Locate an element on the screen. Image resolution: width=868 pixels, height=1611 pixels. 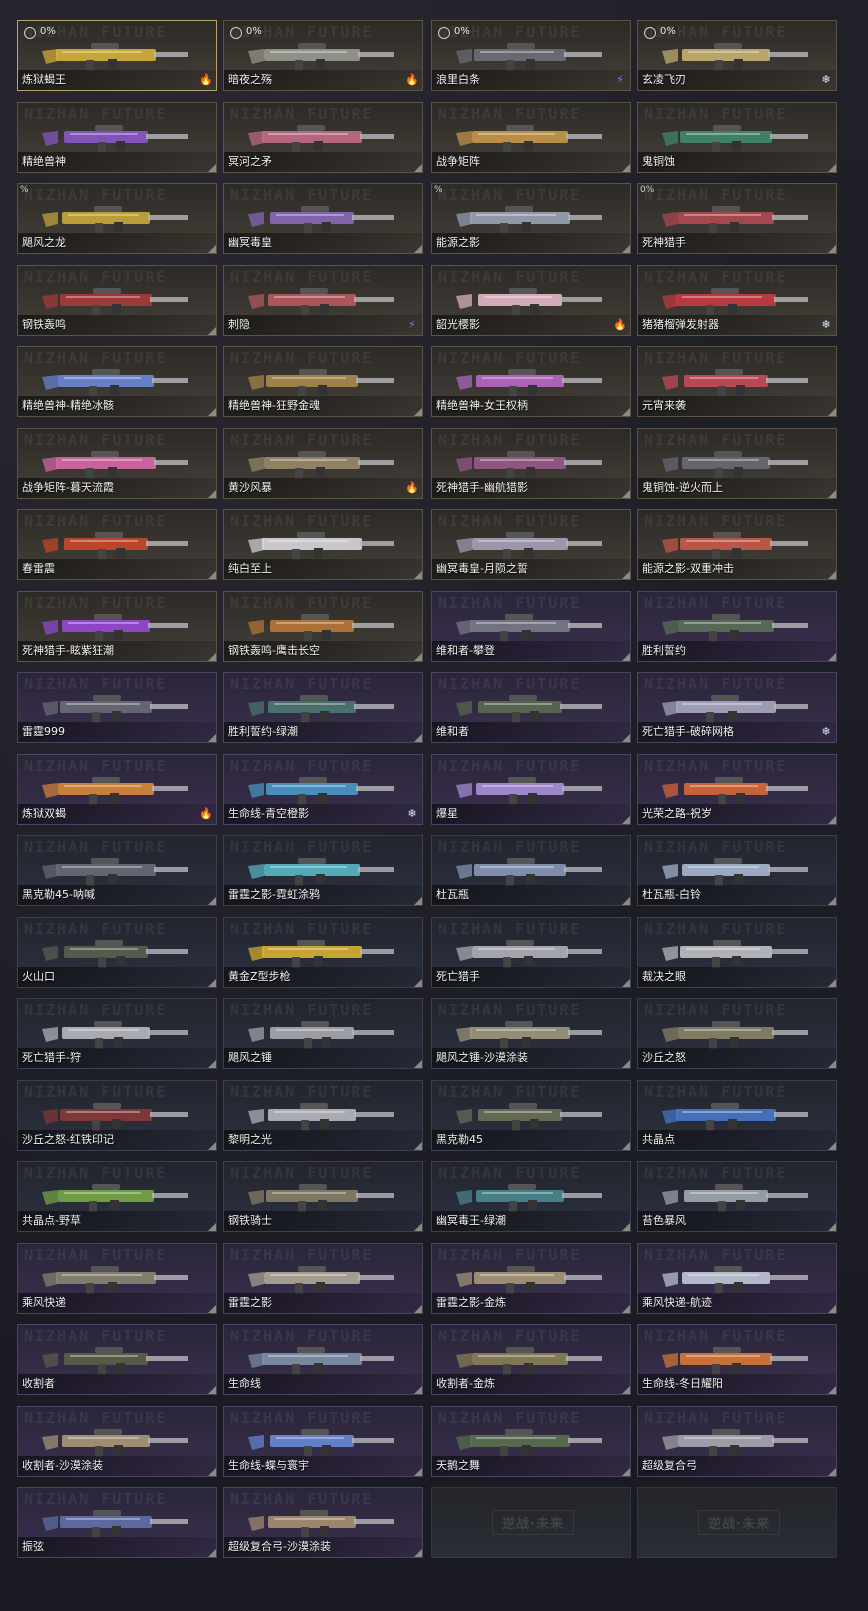
weapon-card: NIZHAN FUTURE 精绝兽神 is located at coordinates (117, 137).